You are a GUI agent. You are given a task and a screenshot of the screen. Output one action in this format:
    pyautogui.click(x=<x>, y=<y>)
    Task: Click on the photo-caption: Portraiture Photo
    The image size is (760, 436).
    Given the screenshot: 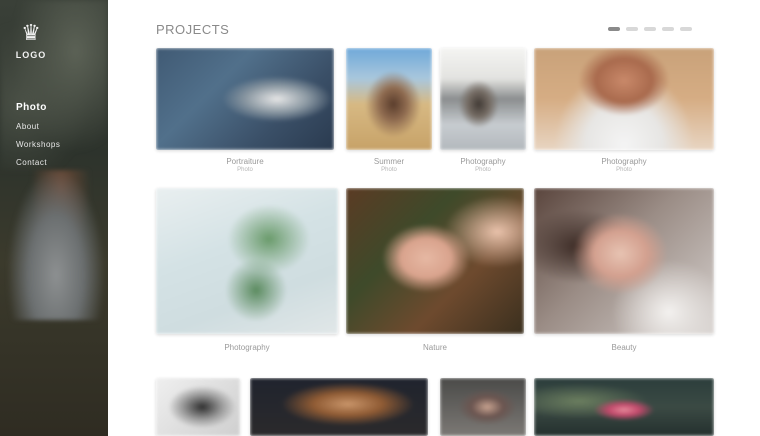 What is the action you would take?
    pyautogui.click(x=245, y=165)
    